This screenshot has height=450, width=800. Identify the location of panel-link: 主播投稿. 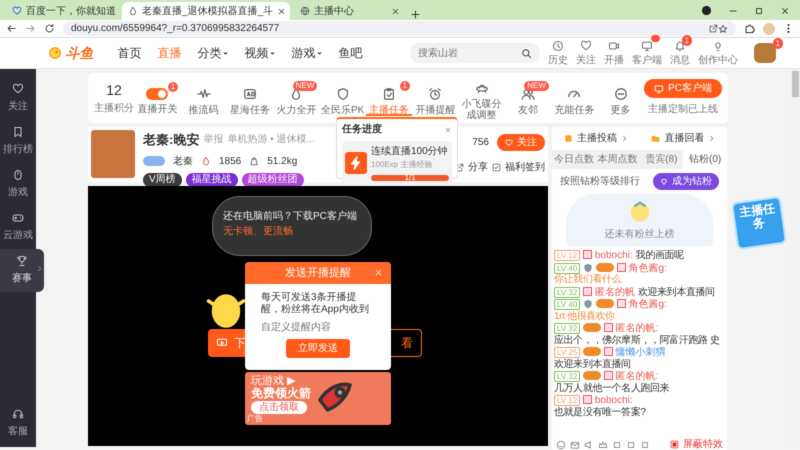
(596, 138).